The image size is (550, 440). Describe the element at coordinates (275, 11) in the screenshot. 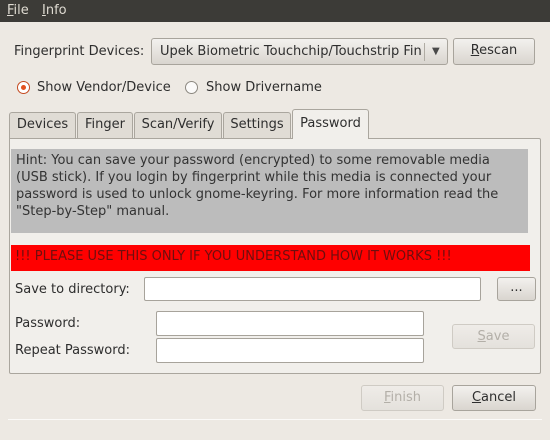

I see `menubar` at that location.